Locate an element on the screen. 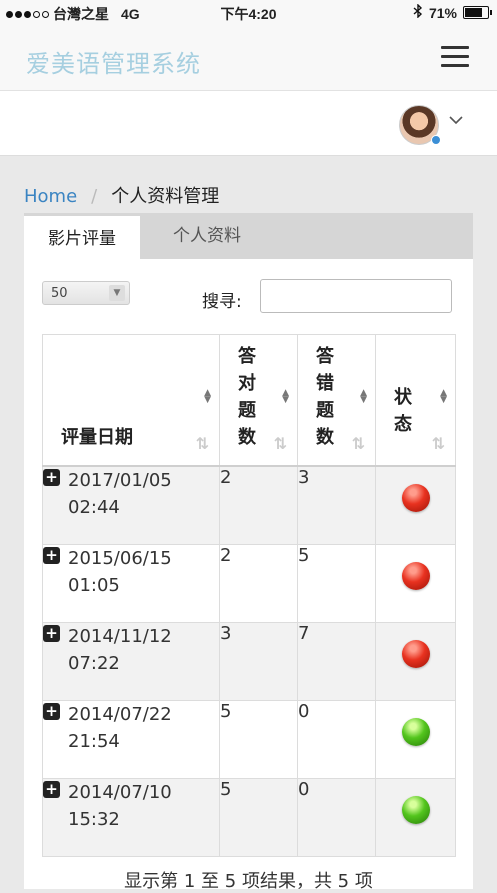  search-label: 搜寻: is located at coordinates (222, 302).